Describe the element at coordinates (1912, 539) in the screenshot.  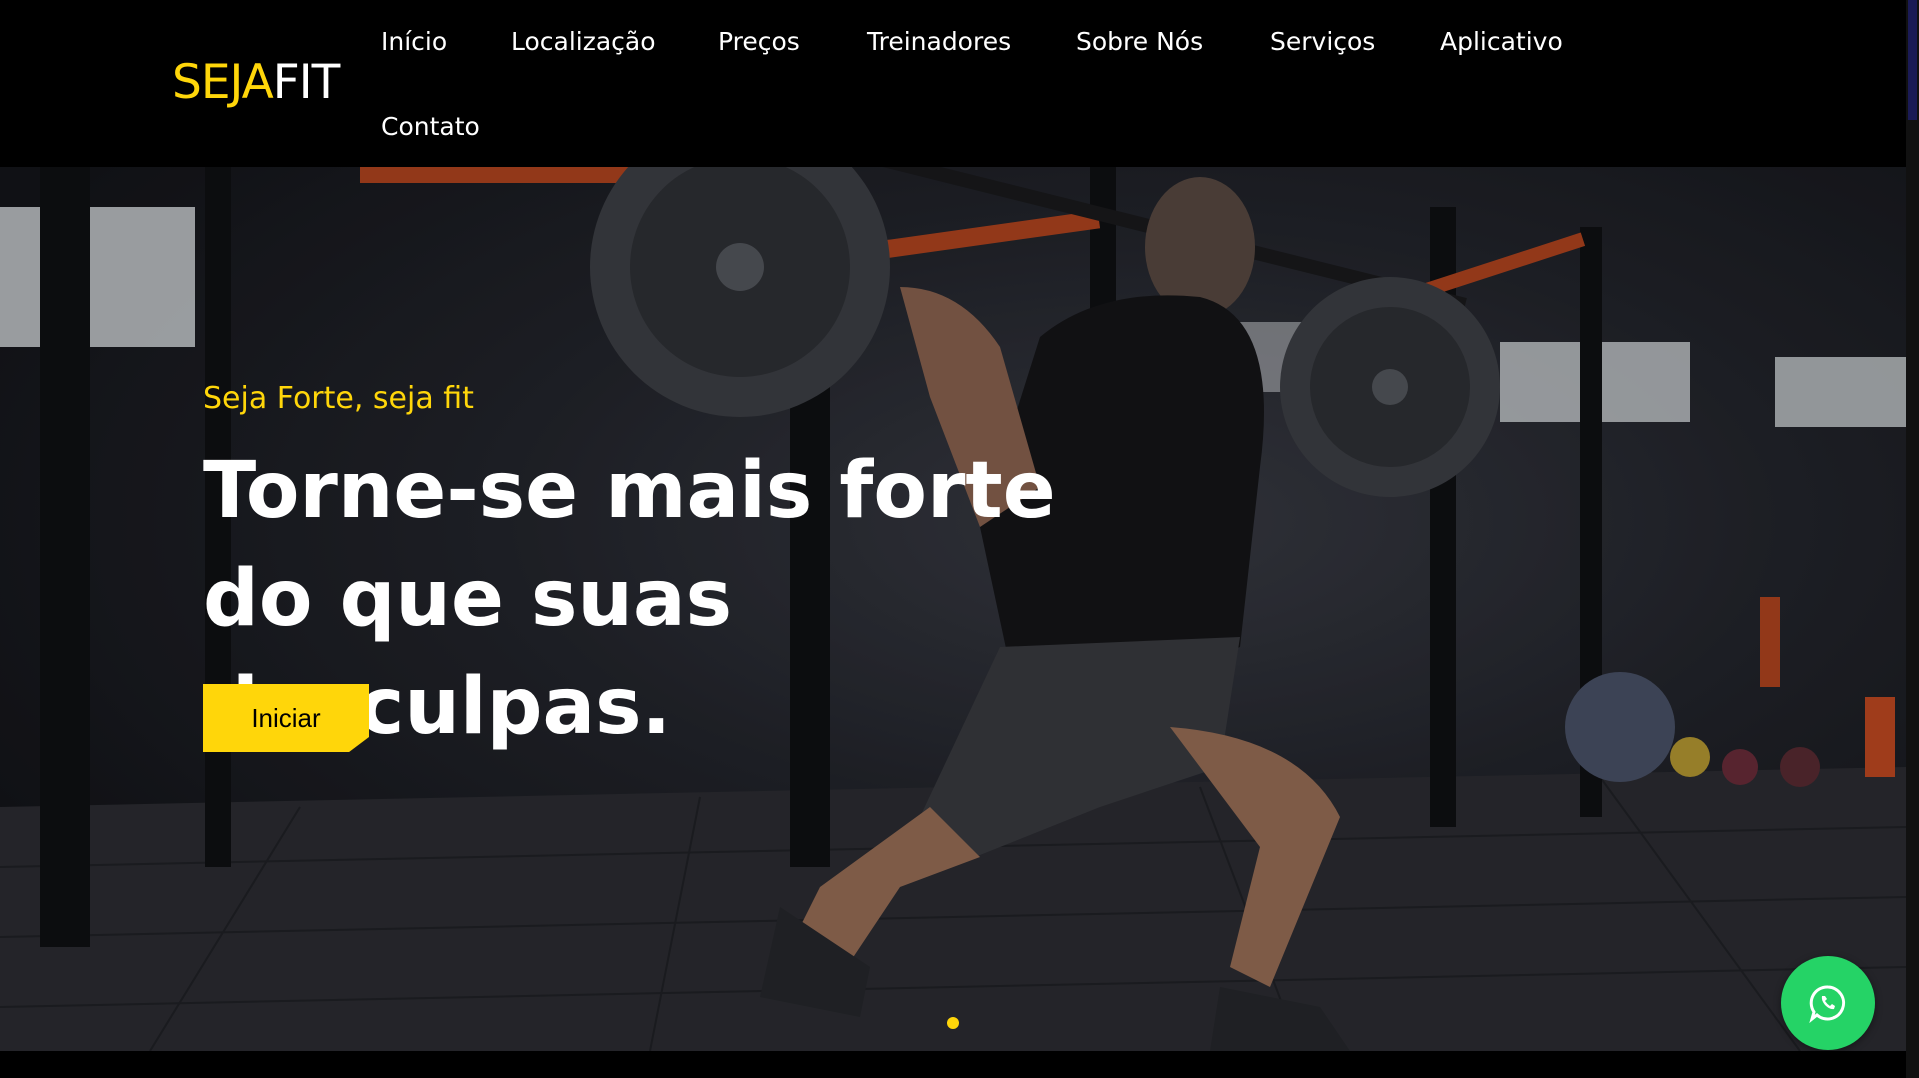
I see `vertical-scrollbar` at that location.